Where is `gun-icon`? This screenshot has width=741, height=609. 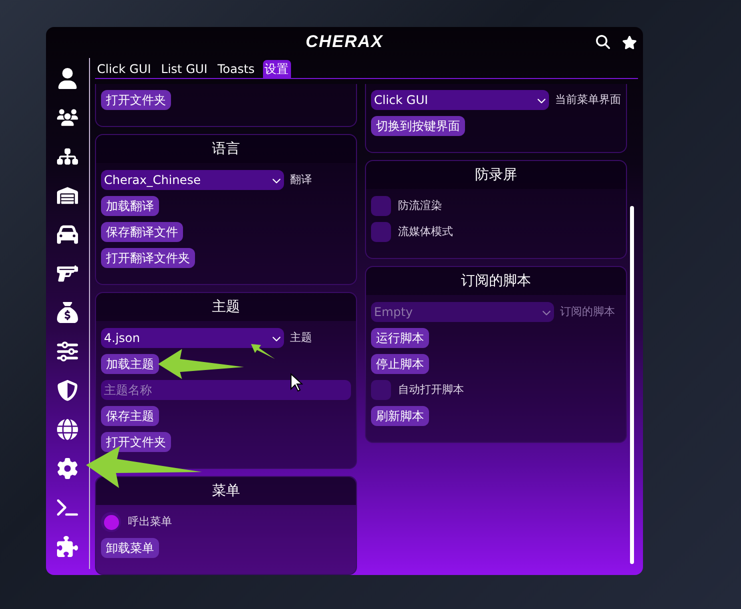 gun-icon is located at coordinates (67, 273).